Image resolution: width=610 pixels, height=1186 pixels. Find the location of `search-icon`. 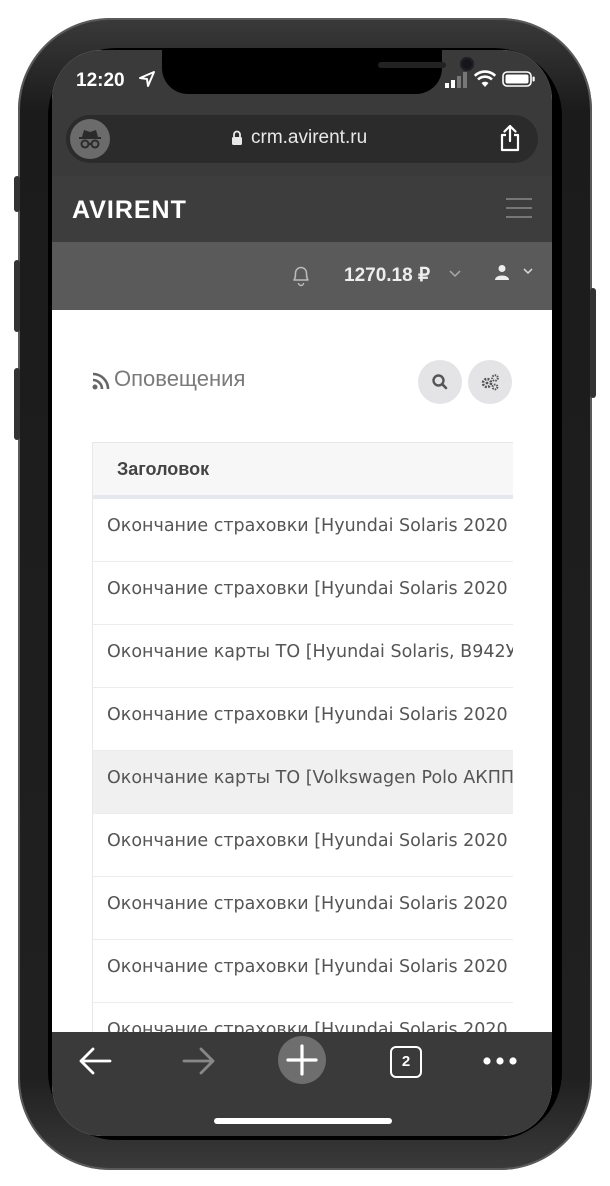

search-icon is located at coordinates (440, 382).